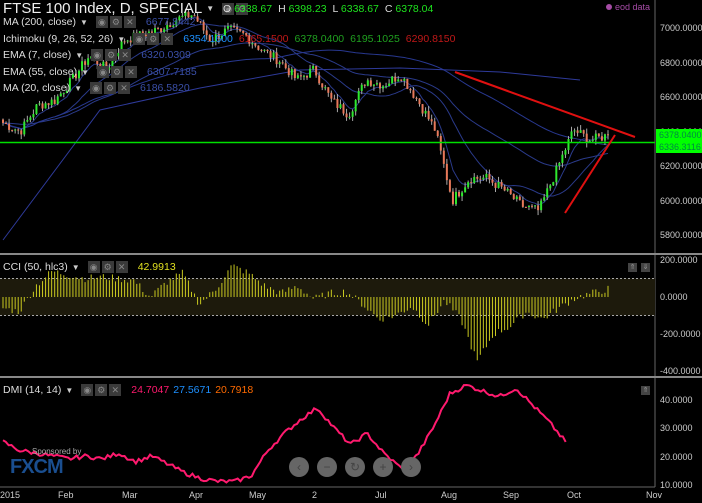 This screenshot has height=503, width=702. What do you see at coordinates (196, 495) in the screenshot?
I see `x-axis-label: Apr` at bounding box center [196, 495].